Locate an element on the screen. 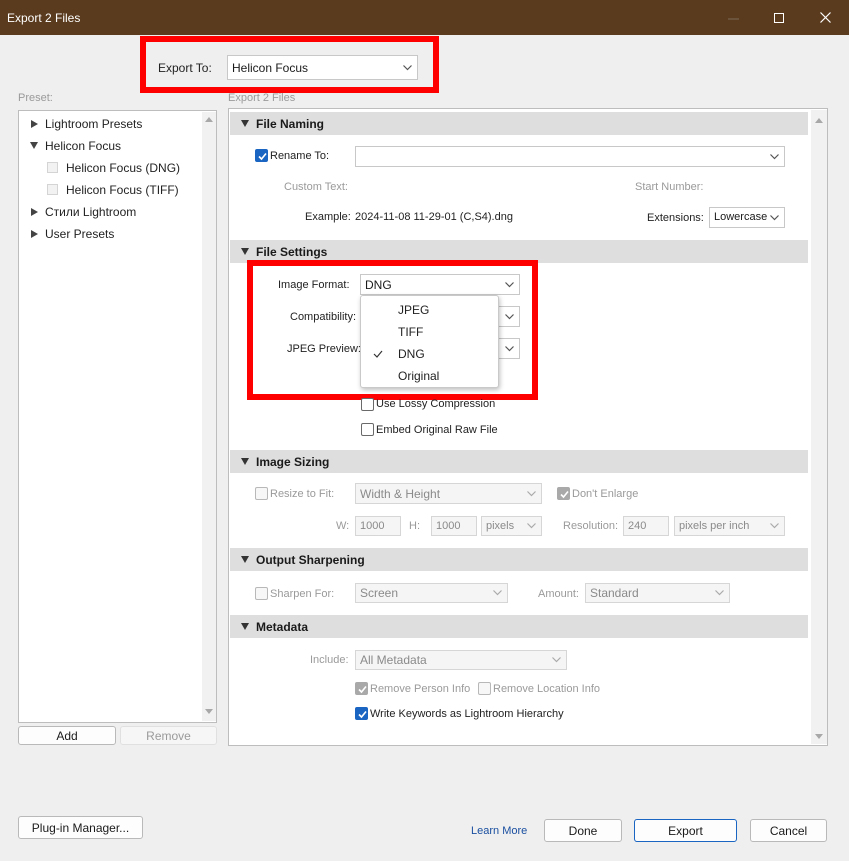 Image resolution: width=849 pixels, height=861 pixels. close-icon is located at coordinates (825, 17).